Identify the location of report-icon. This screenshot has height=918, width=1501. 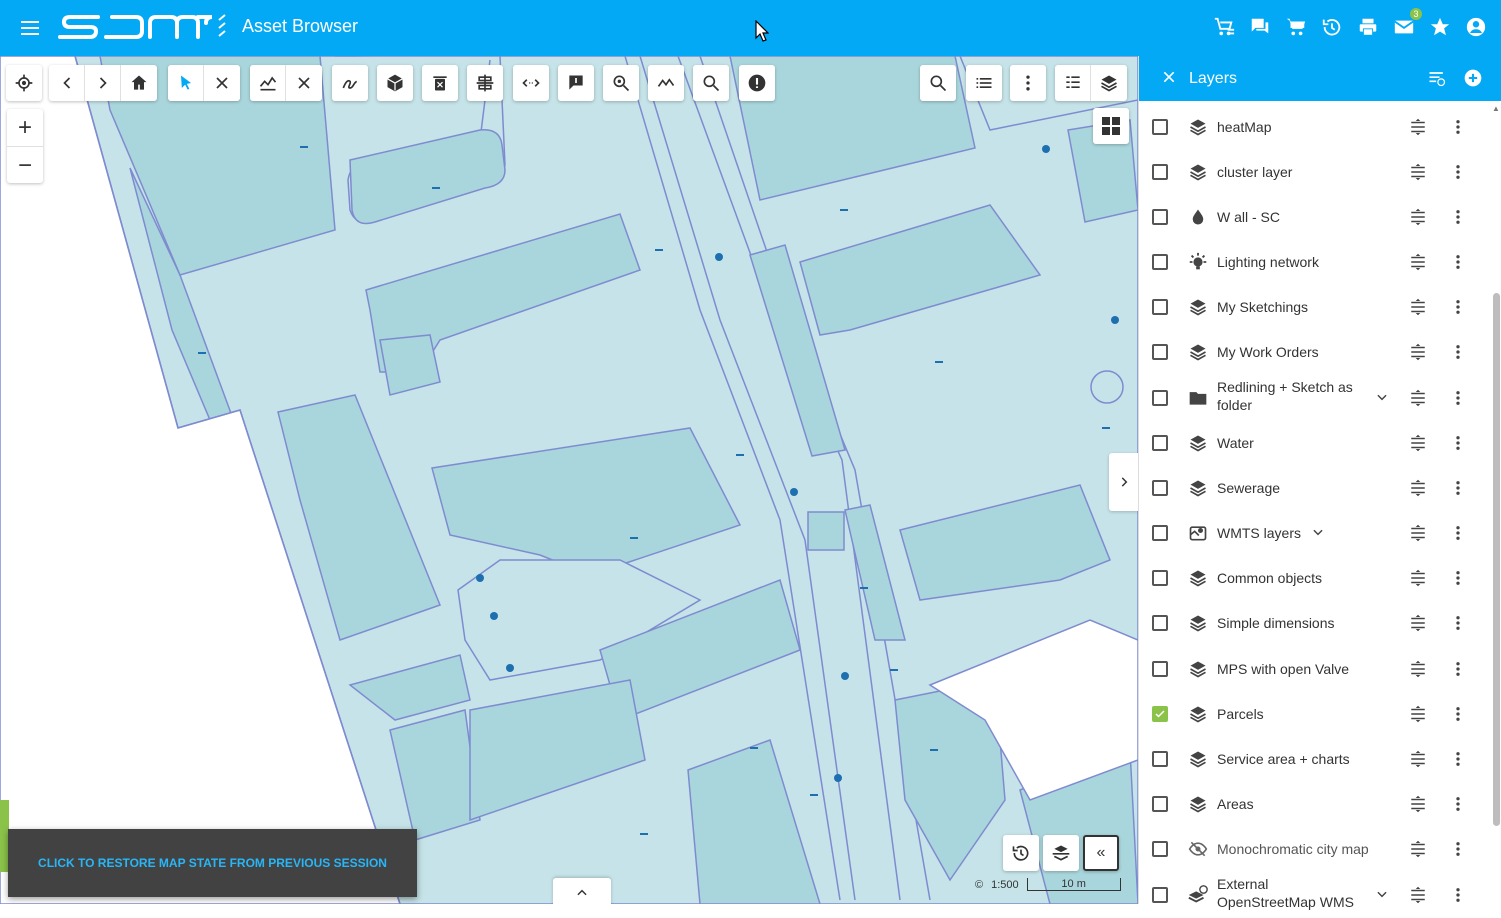
(576, 83).